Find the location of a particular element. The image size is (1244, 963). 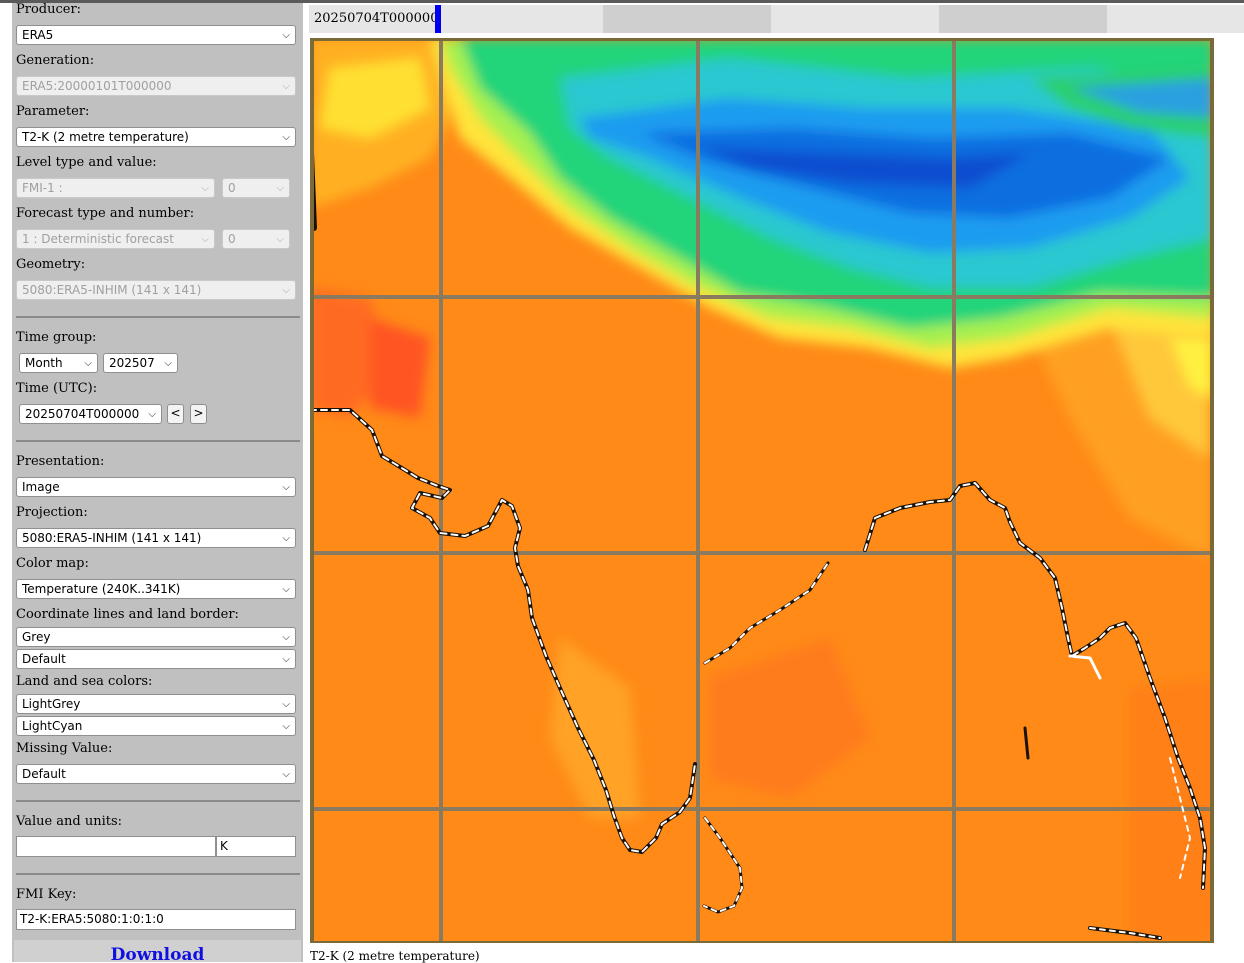

coord-lines-value: Grey is located at coordinates (36, 637).